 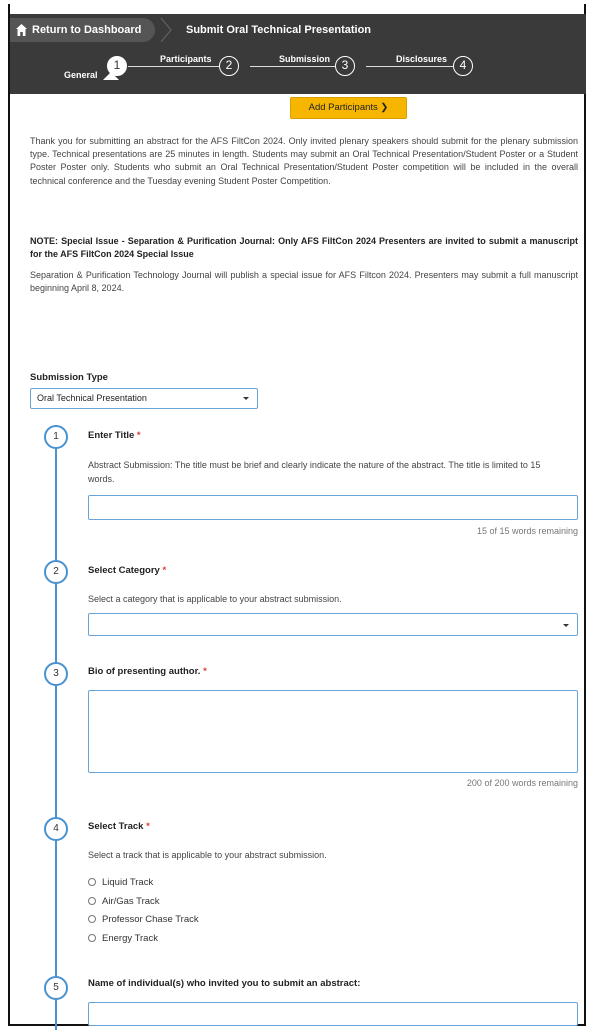 I want to click on bio-textarea, so click(x=333, y=731).